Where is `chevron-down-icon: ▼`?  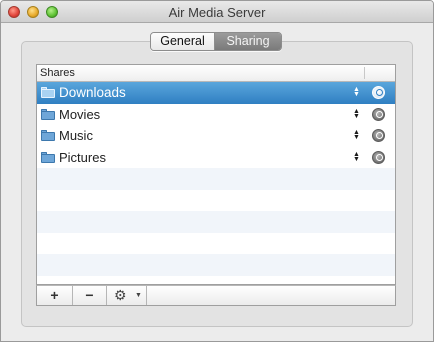 chevron-down-icon: ▼ is located at coordinates (138, 295).